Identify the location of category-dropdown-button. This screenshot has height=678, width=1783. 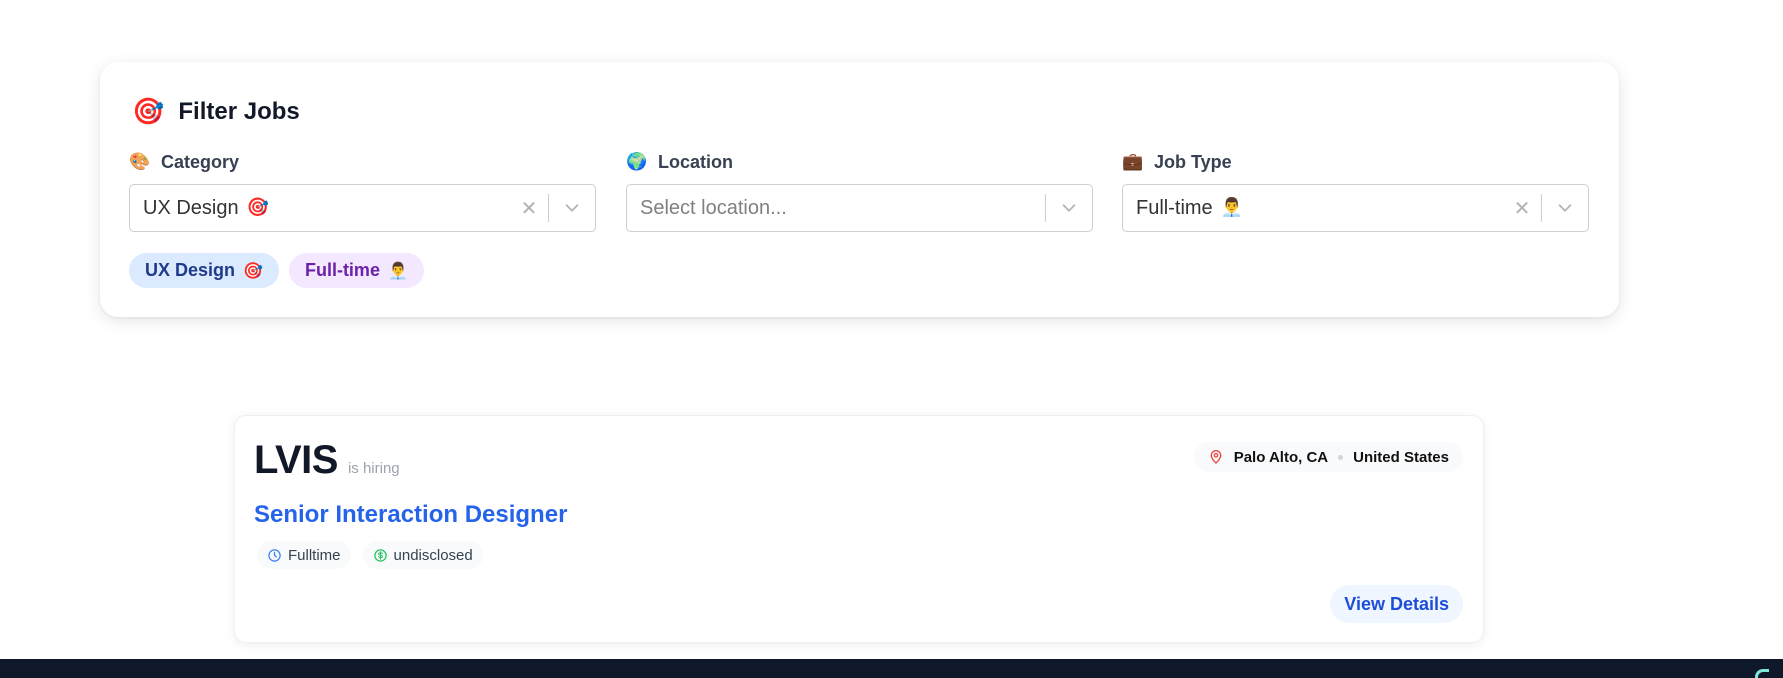
(572, 208).